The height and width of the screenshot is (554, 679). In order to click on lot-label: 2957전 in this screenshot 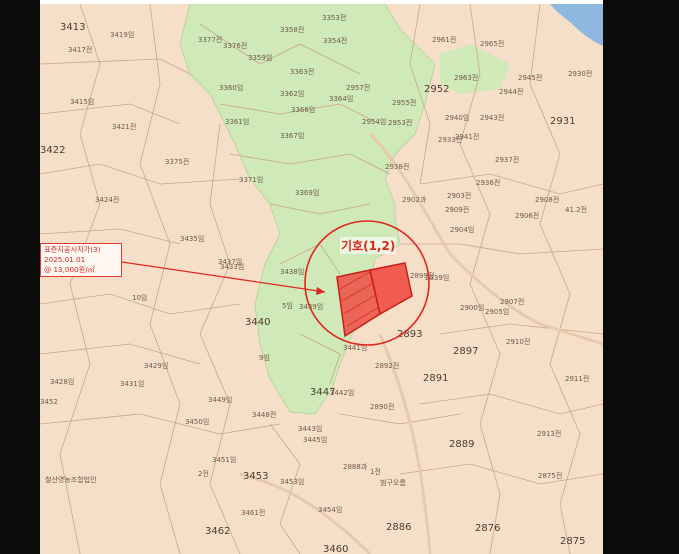, I will do `click(358, 87)`.